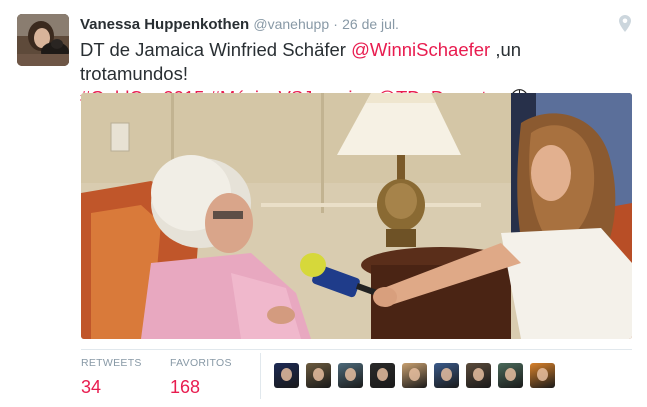 This screenshot has height=407, width=647. What do you see at coordinates (625, 24) in the screenshot?
I see `location-pin-icon` at bounding box center [625, 24].